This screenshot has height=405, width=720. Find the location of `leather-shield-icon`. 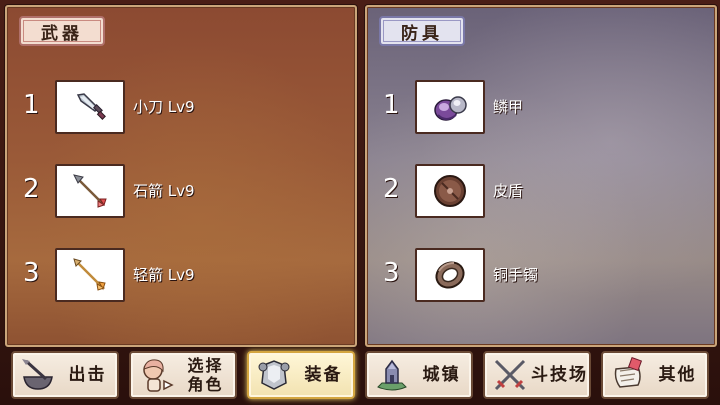

leather-shield-icon is located at coordinates (450, 191).